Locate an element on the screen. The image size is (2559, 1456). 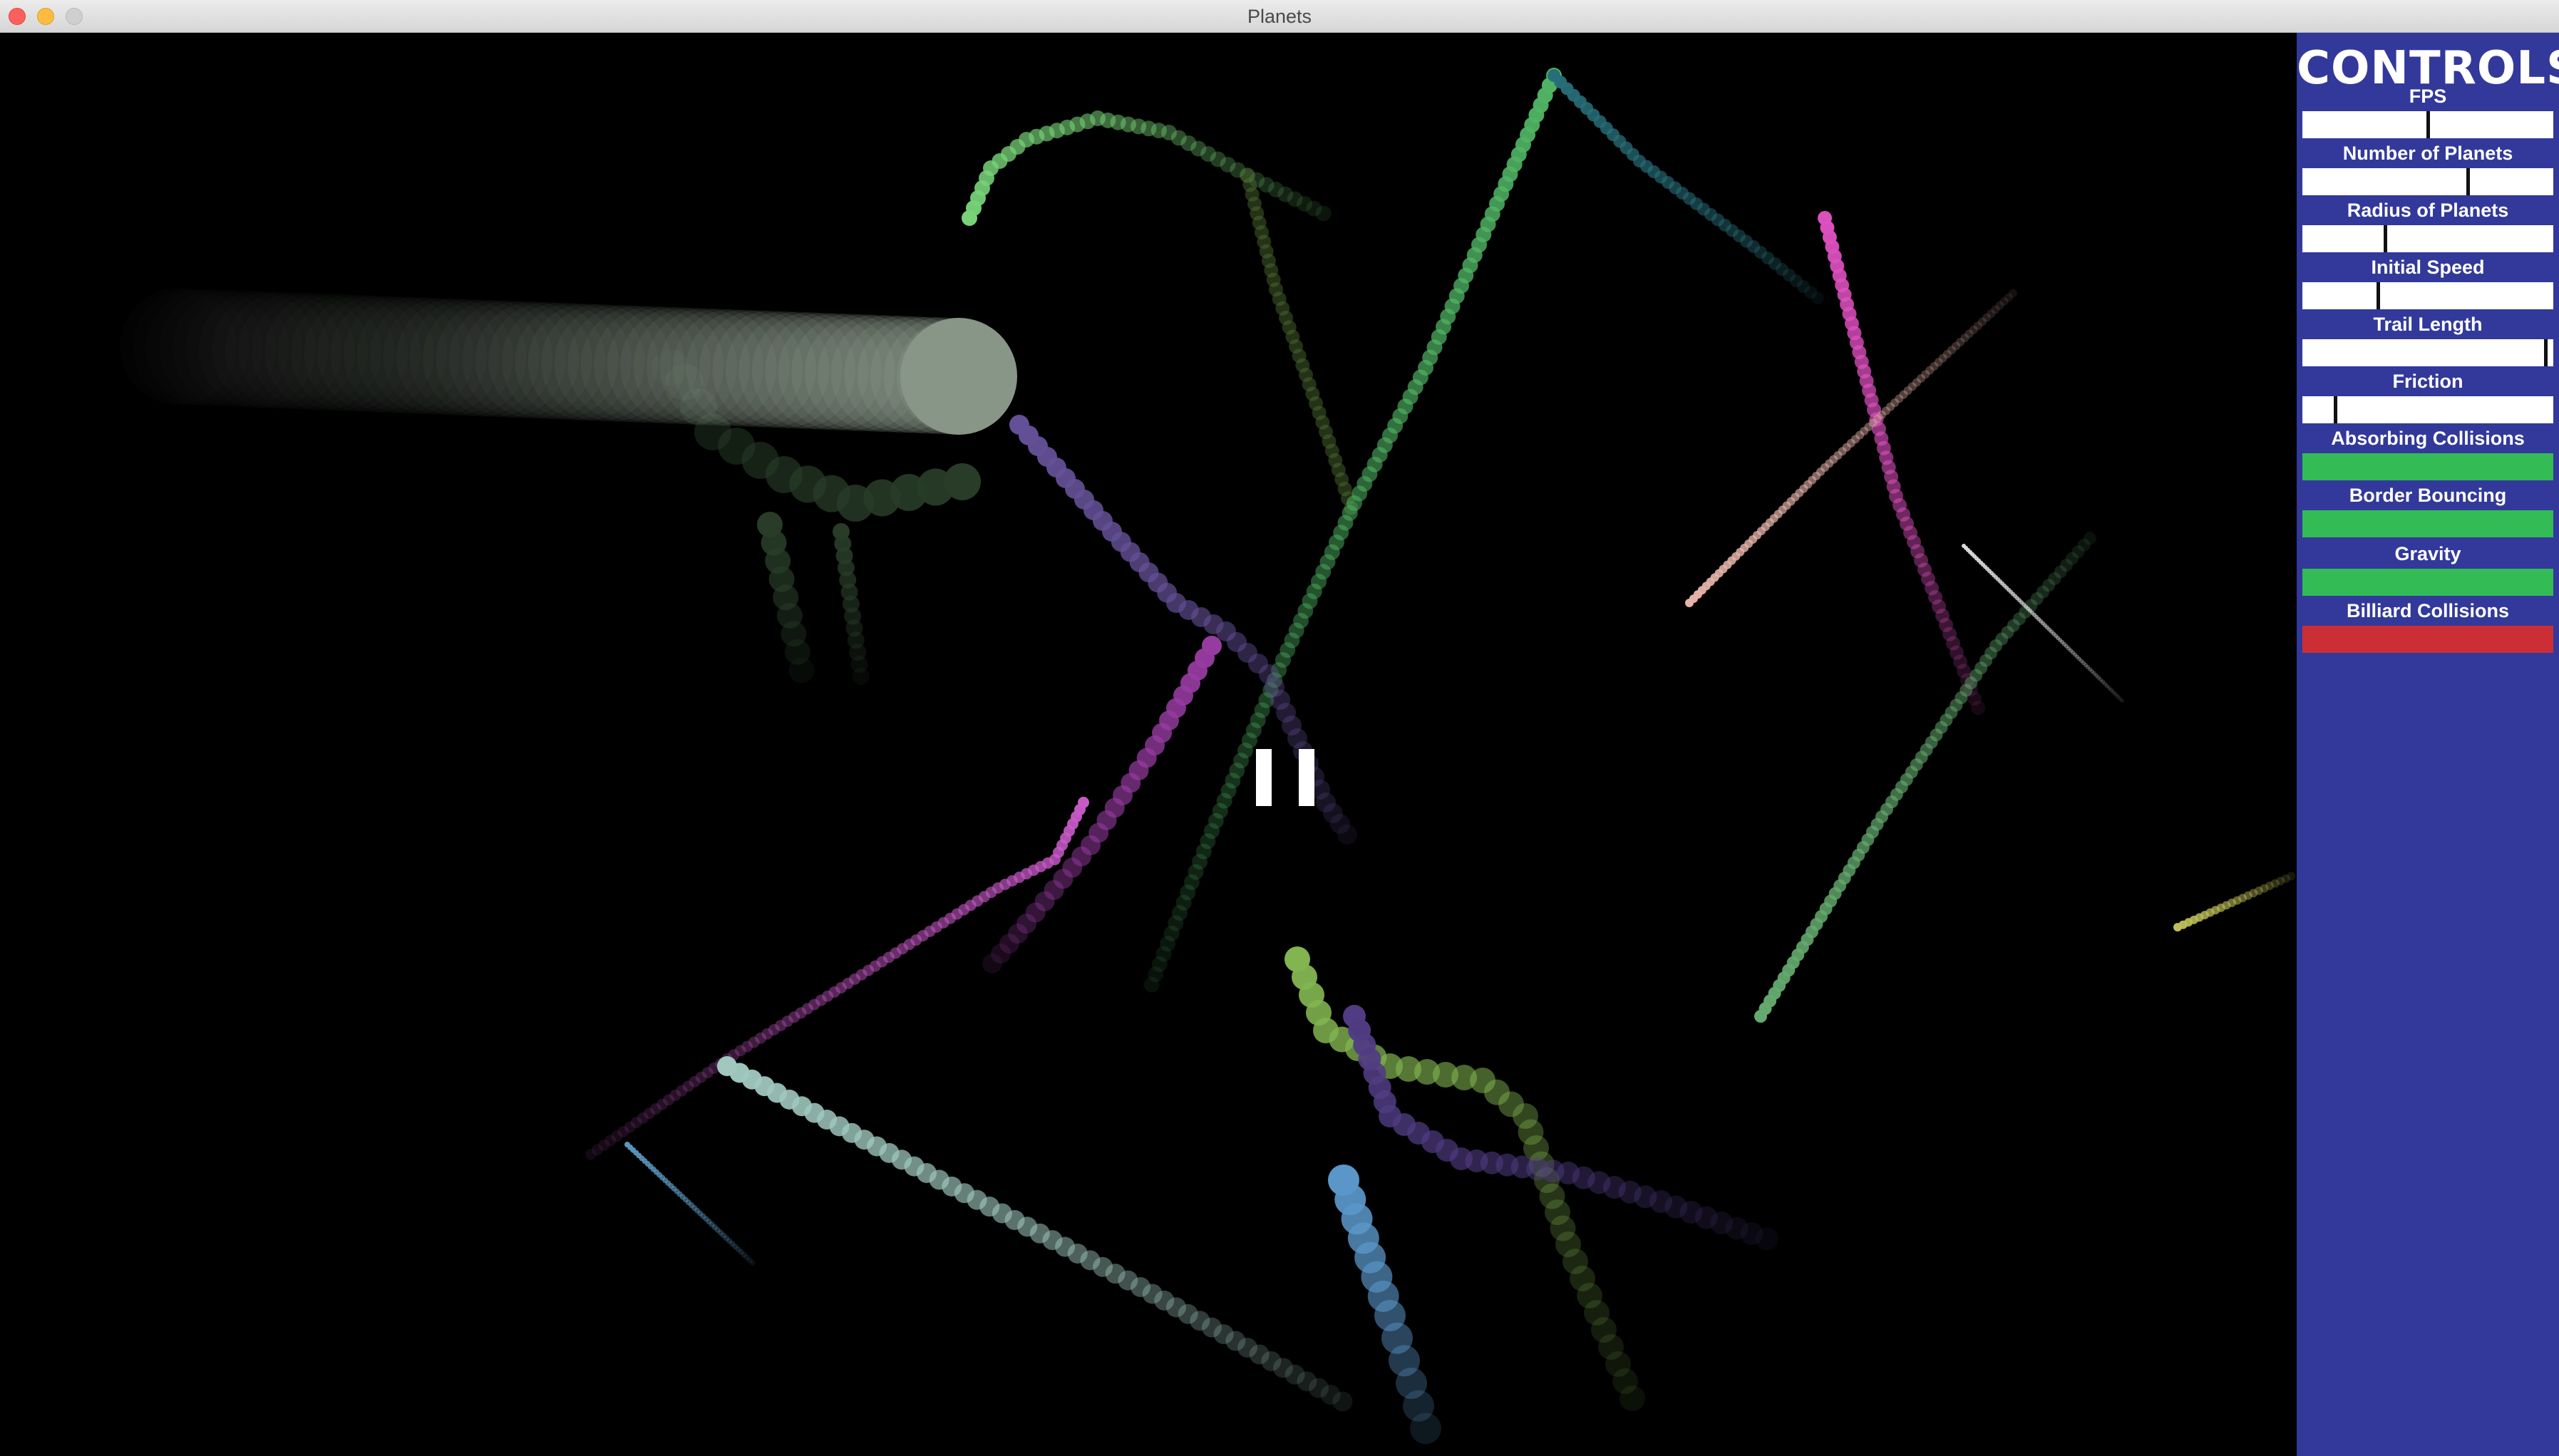
fps-control: FPS is located at coordinates (2427, 112).